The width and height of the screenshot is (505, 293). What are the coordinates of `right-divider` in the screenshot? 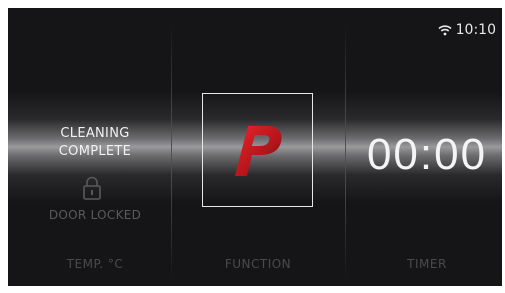 It's located at (345, 152).